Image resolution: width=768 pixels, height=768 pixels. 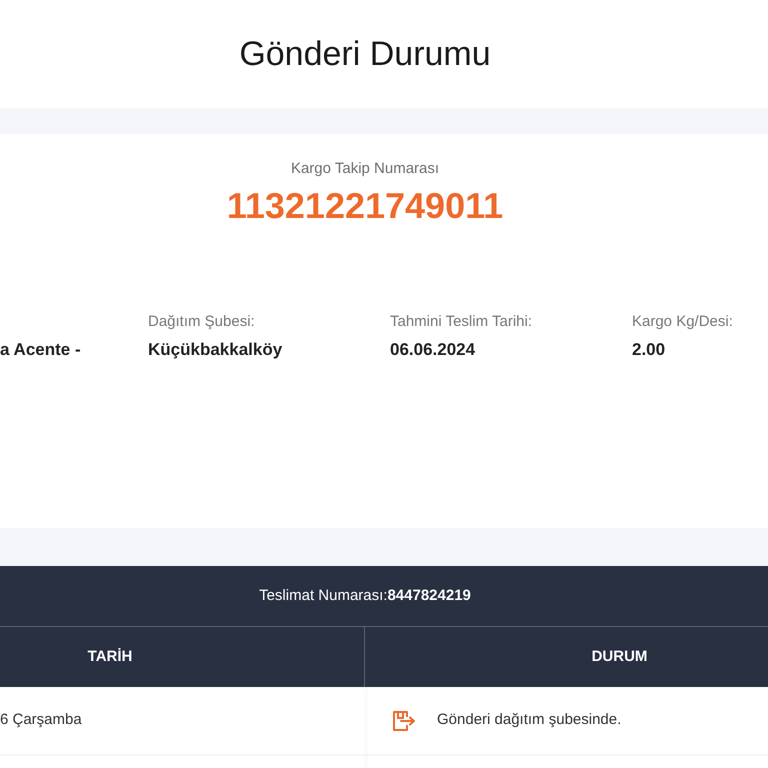 What do you see at coordinates (110, 656) in the screenshot?
I see `column-header: TARİH` at bounding box center [110, 656].